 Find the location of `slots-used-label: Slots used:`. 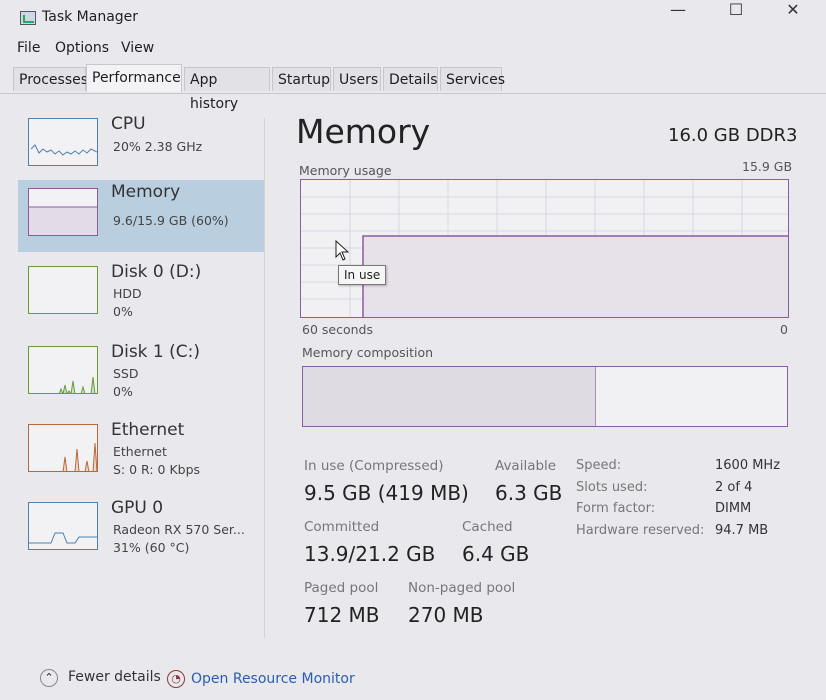

slots-used-label: Slots used: is located at coordinates (612, 487).